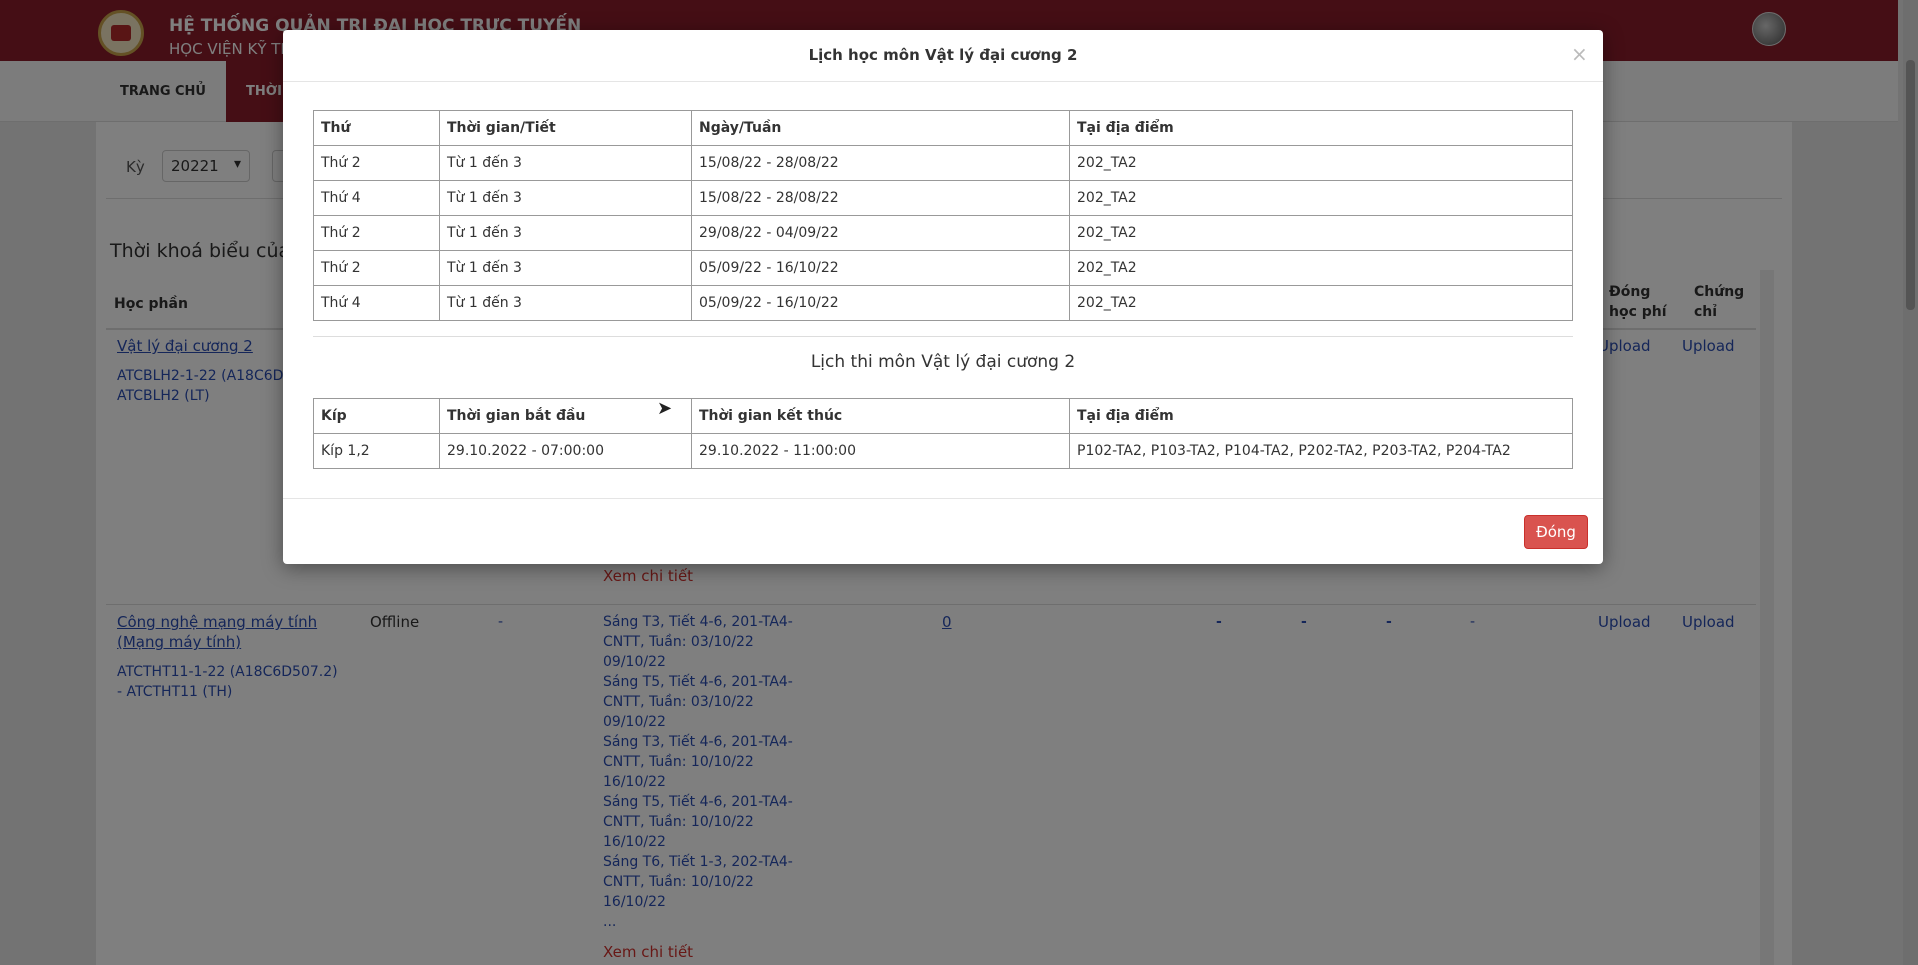 The width and height of the screenshot is (1918, 965). I want to click on col-period: Thời gian/Tiết, so click(565, 128).